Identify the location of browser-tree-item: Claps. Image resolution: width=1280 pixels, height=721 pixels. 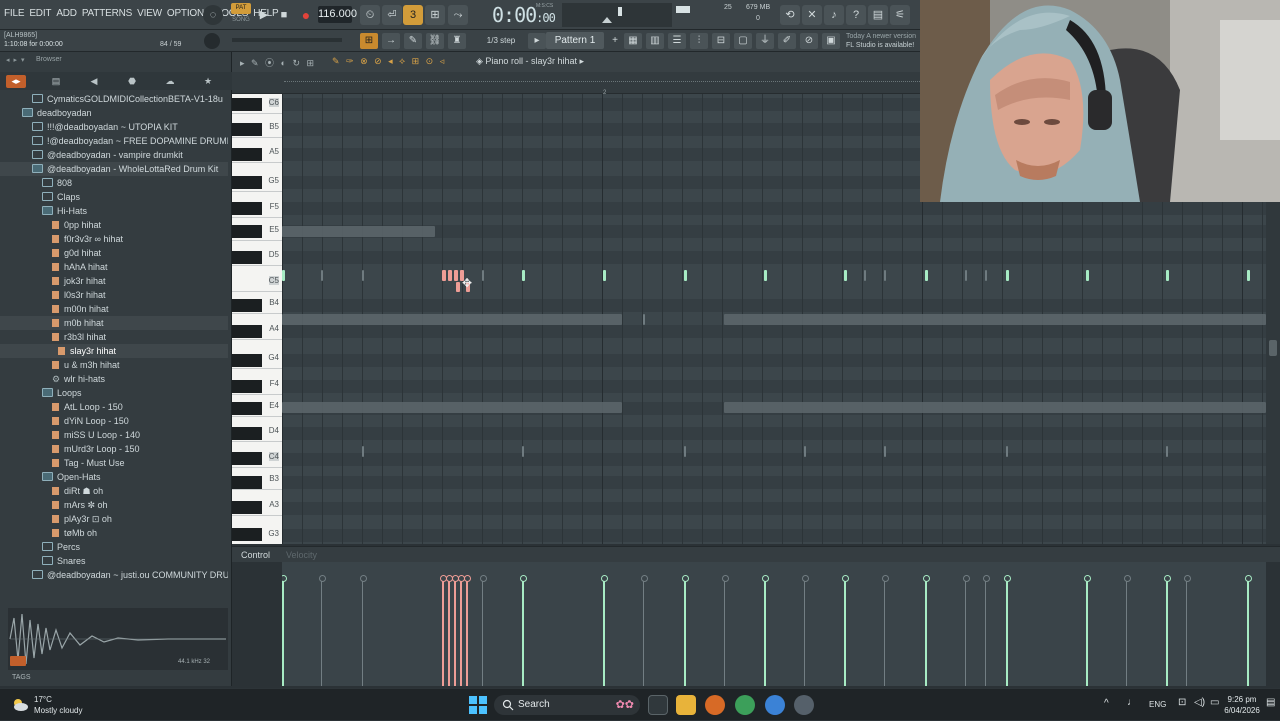
(114, 197).